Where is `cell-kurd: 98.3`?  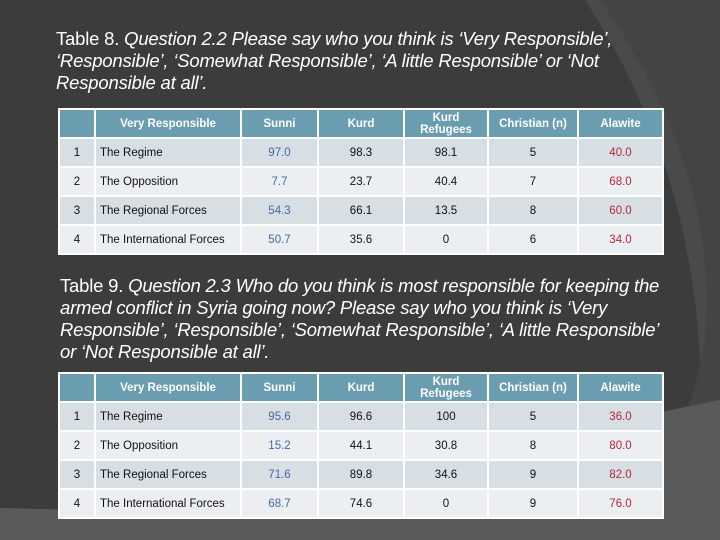 cell-kurd: 98.3 is located at coordinates (361, 152).